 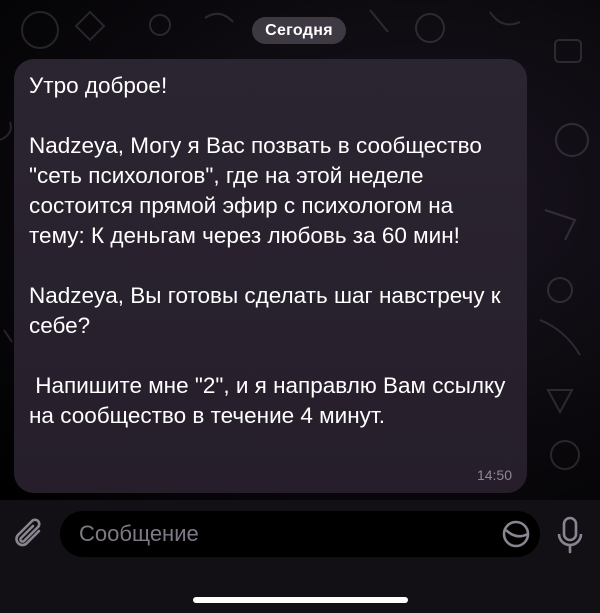 I want to click on attach-button, so click(x=30, y=534).